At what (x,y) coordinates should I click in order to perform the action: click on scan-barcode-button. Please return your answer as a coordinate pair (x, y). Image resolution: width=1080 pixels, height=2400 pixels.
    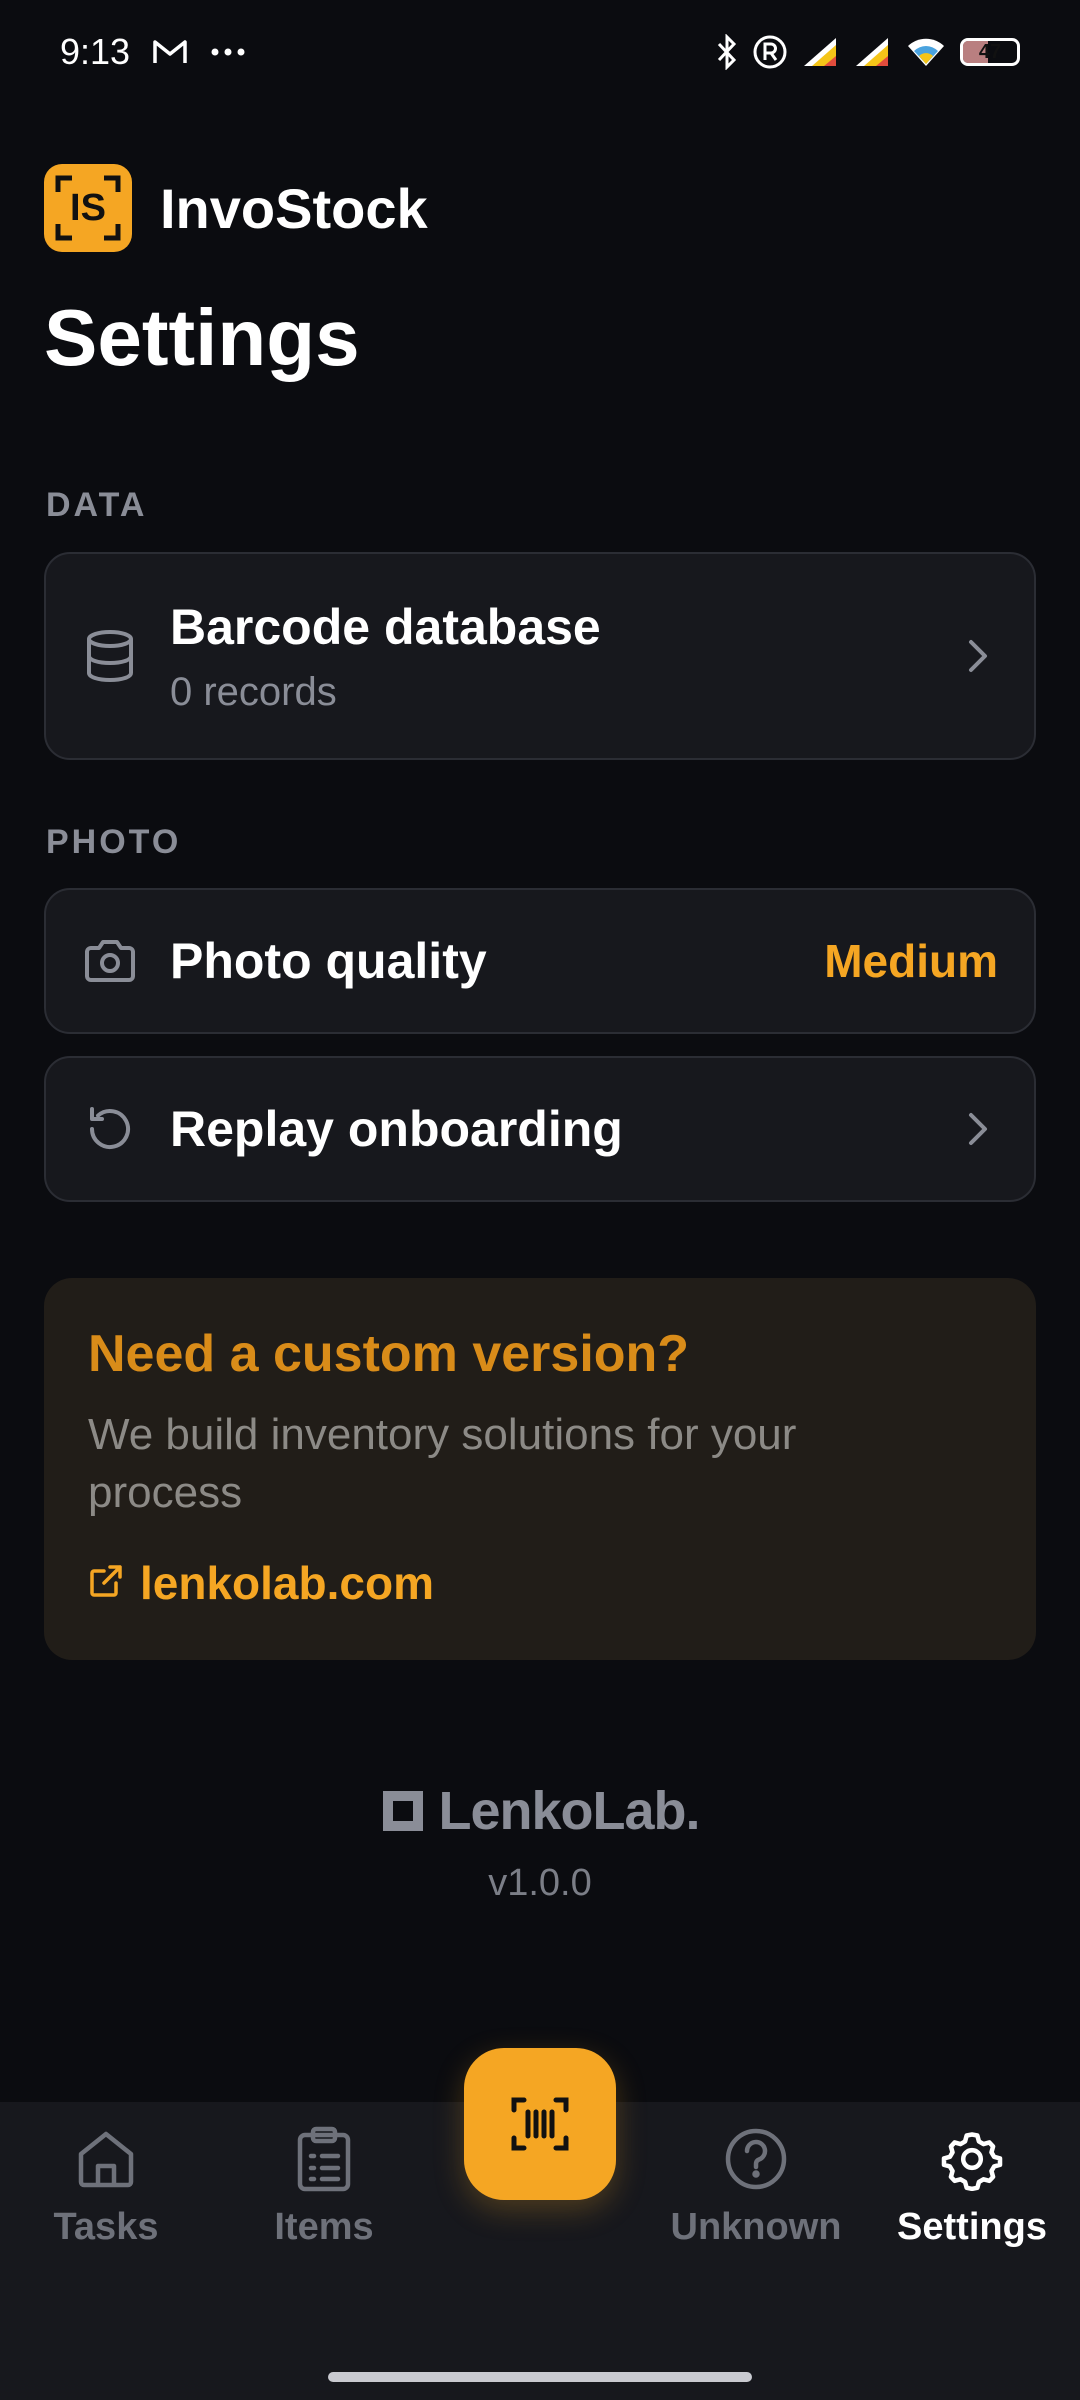
    Looking at the image, I should click on (540, 2124).